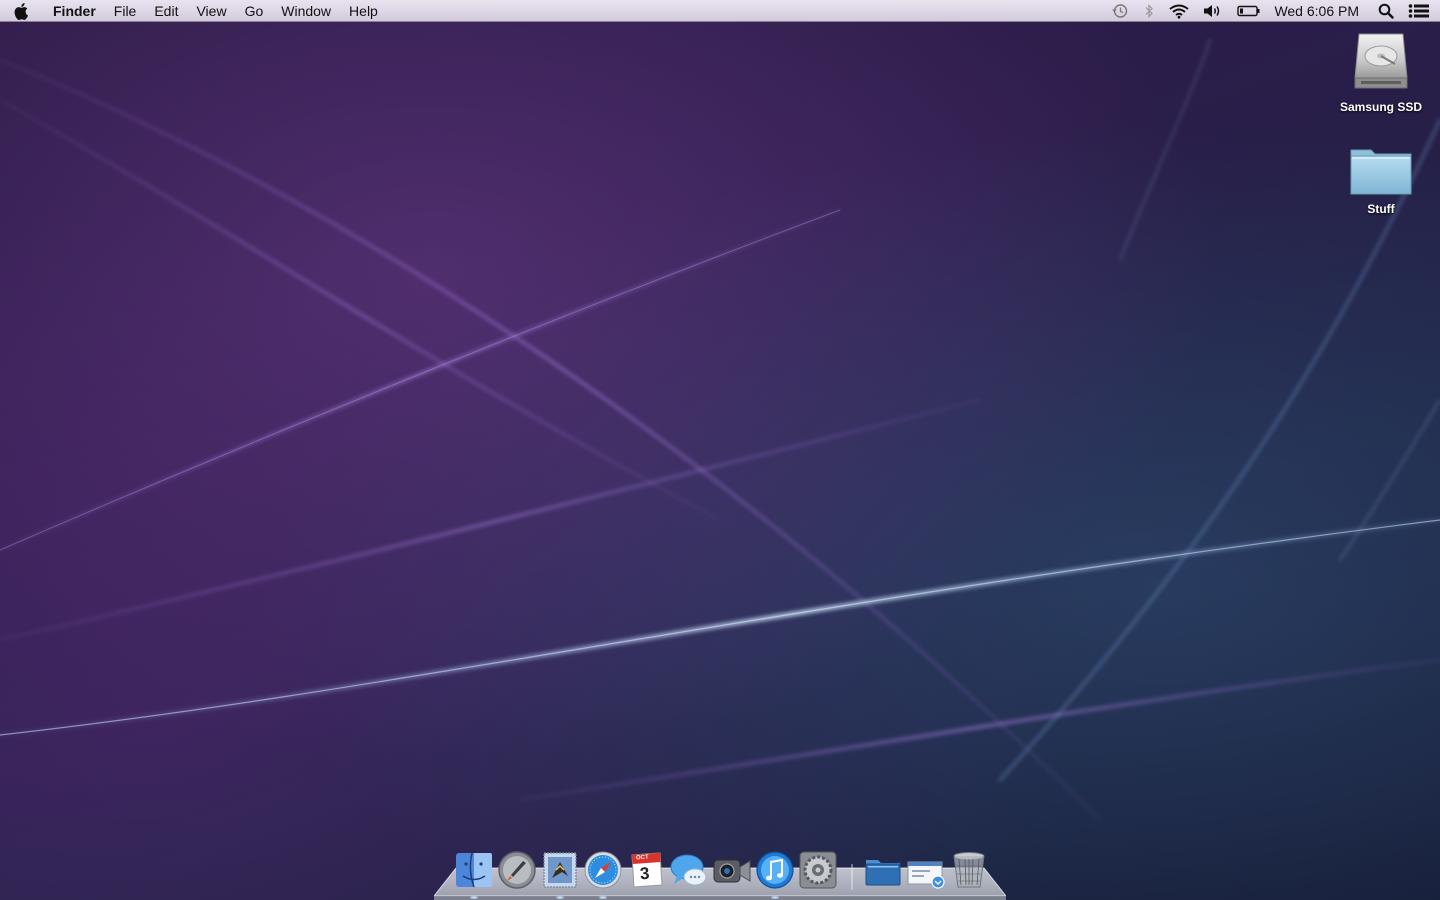 The image size is (1440, 900). Describe the element at coordinates (560, 870) in the screenshot. I see `mail-icon` at that location.